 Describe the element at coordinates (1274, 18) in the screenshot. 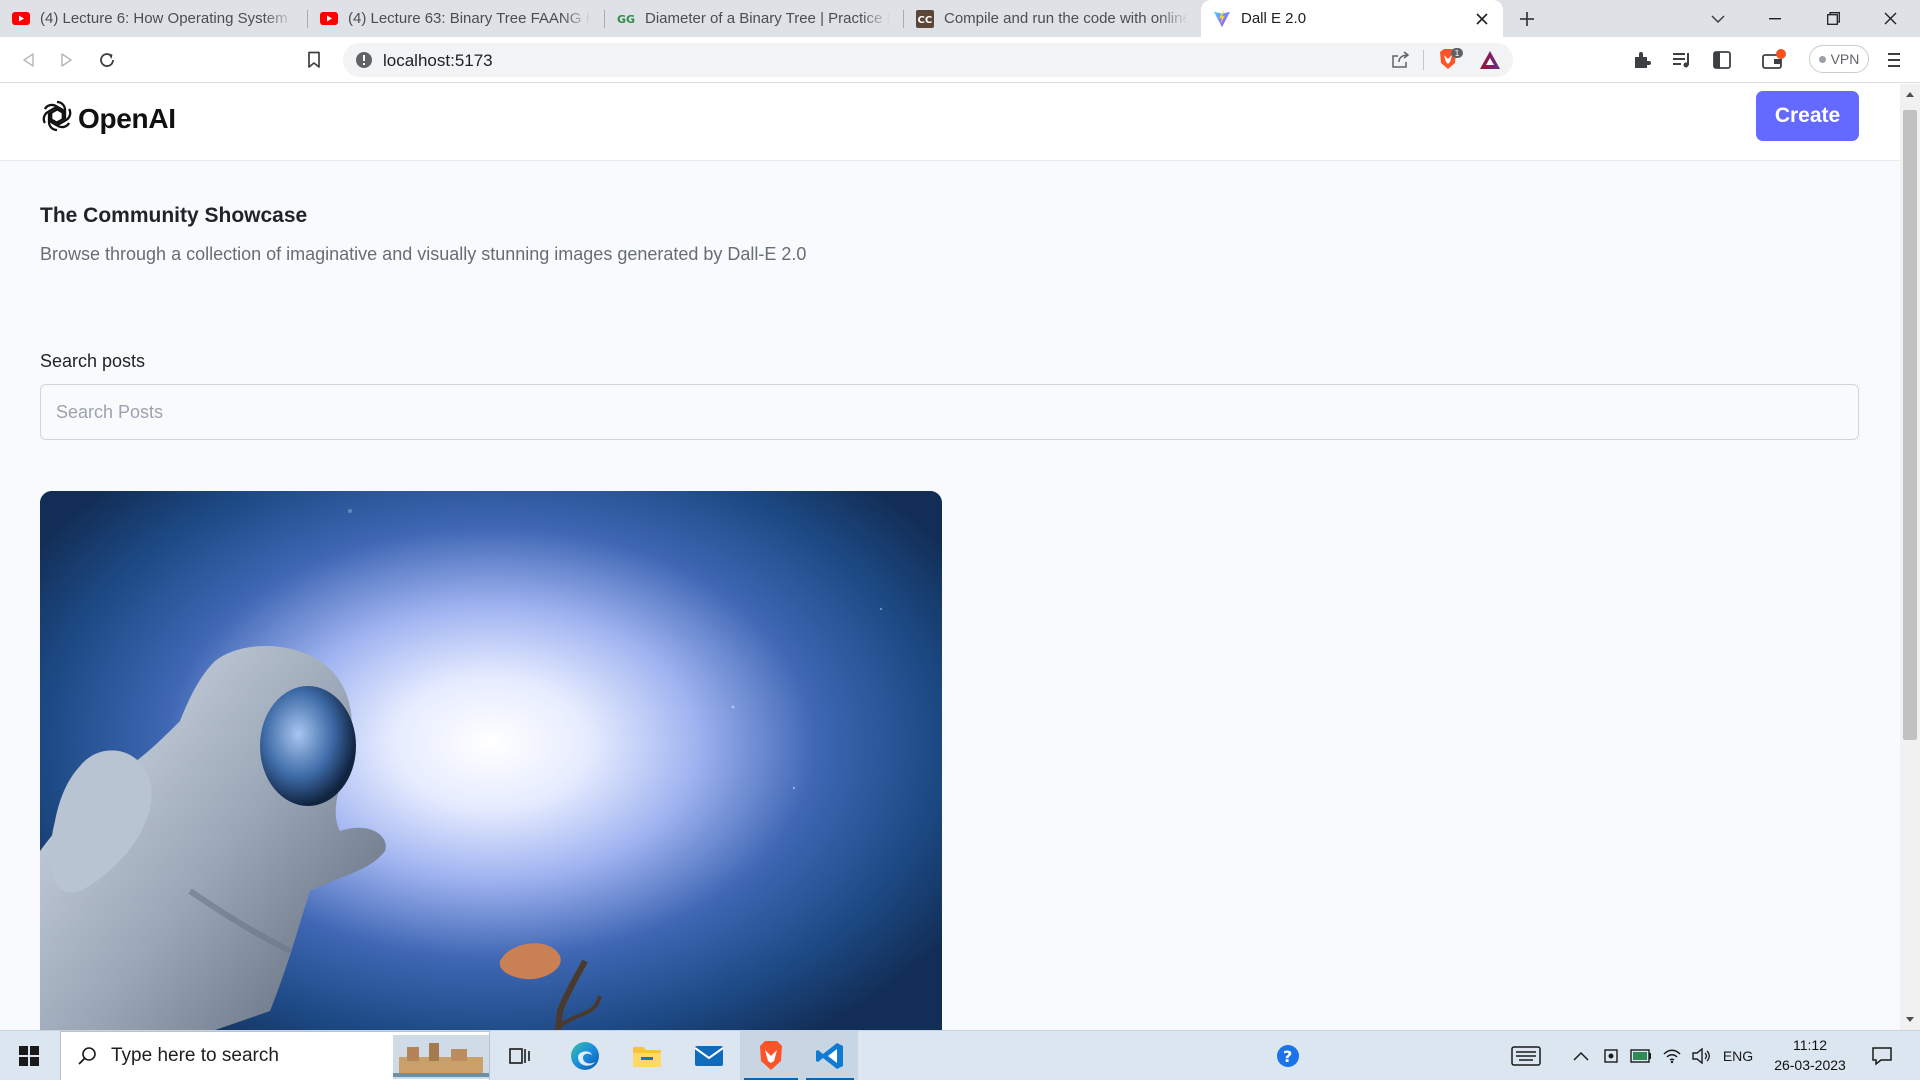

I see `tab-title: Dall E 2.0` at that location.